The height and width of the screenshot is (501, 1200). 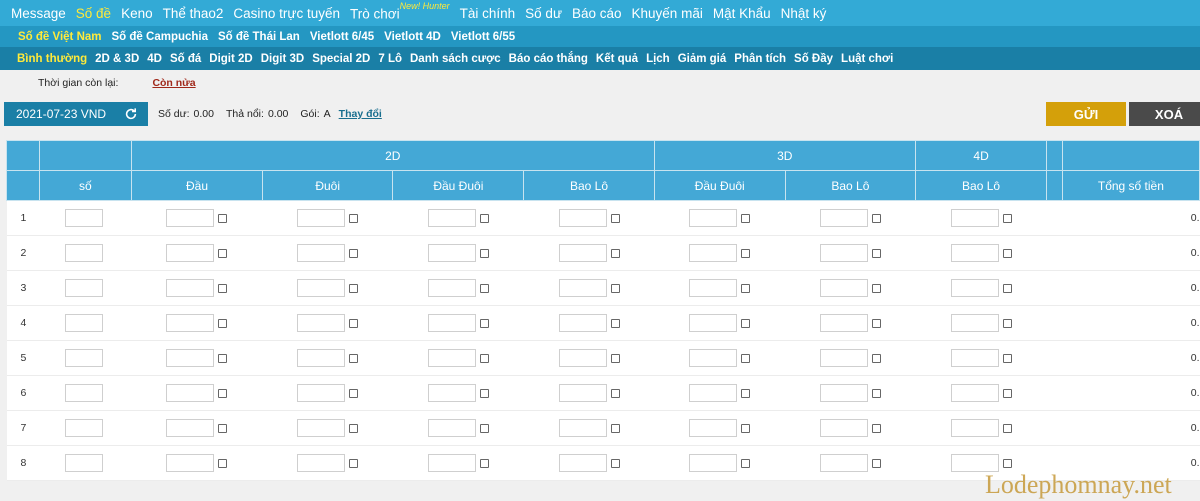 What do you see at coordinates (286, 13) in the screenshot?
I see `topnav-item: Casino trực tuyến` at bounding box center [286, 13].